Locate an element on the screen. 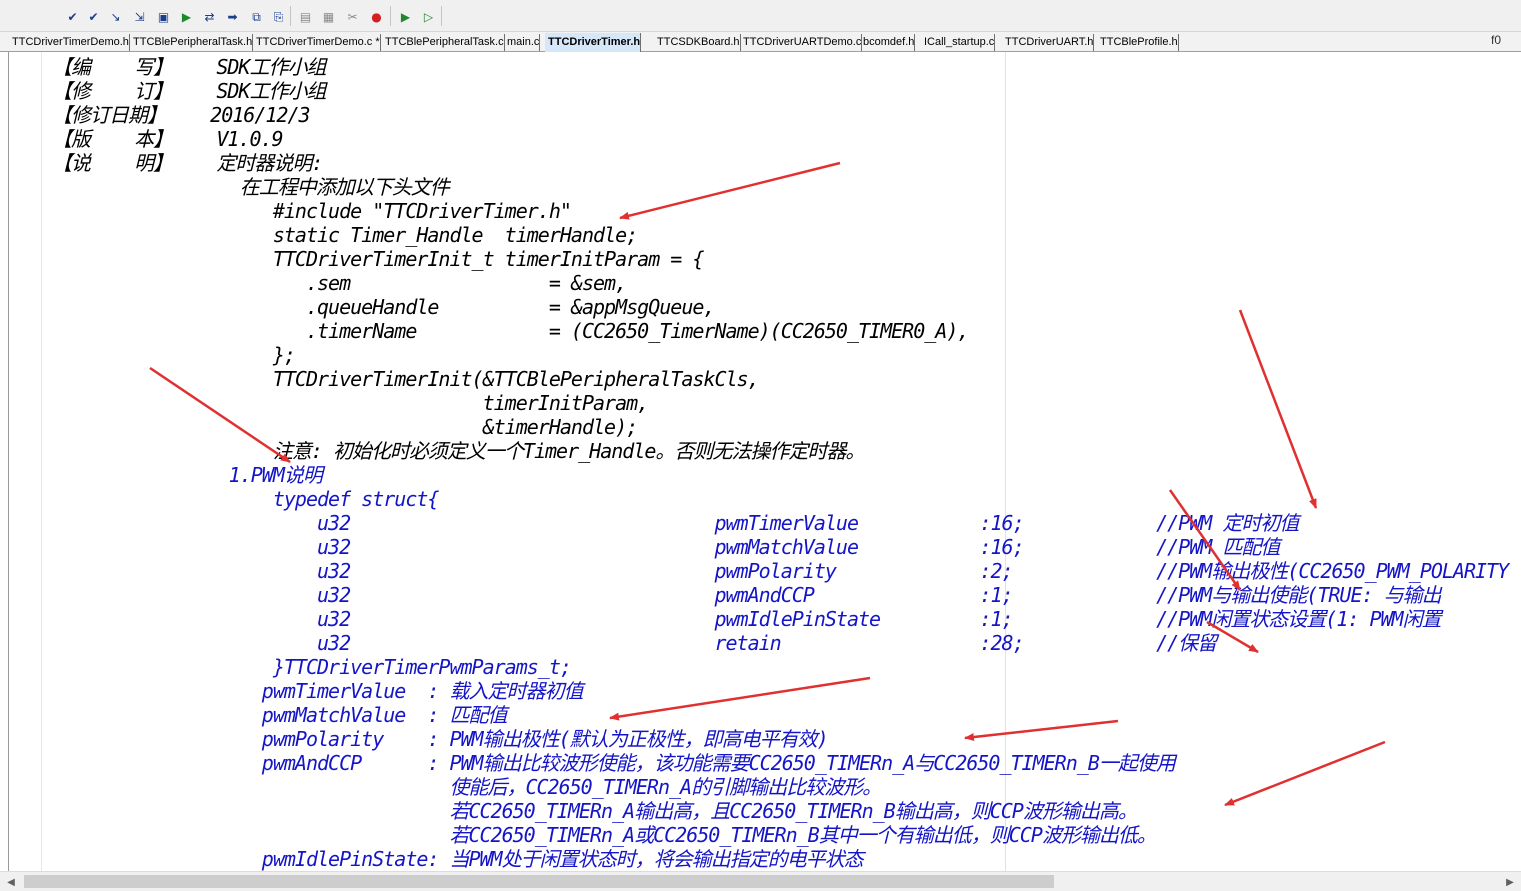 The image size is (1521, 891). code-line: 1.PWM说明 is located at coordinates (187, 475).